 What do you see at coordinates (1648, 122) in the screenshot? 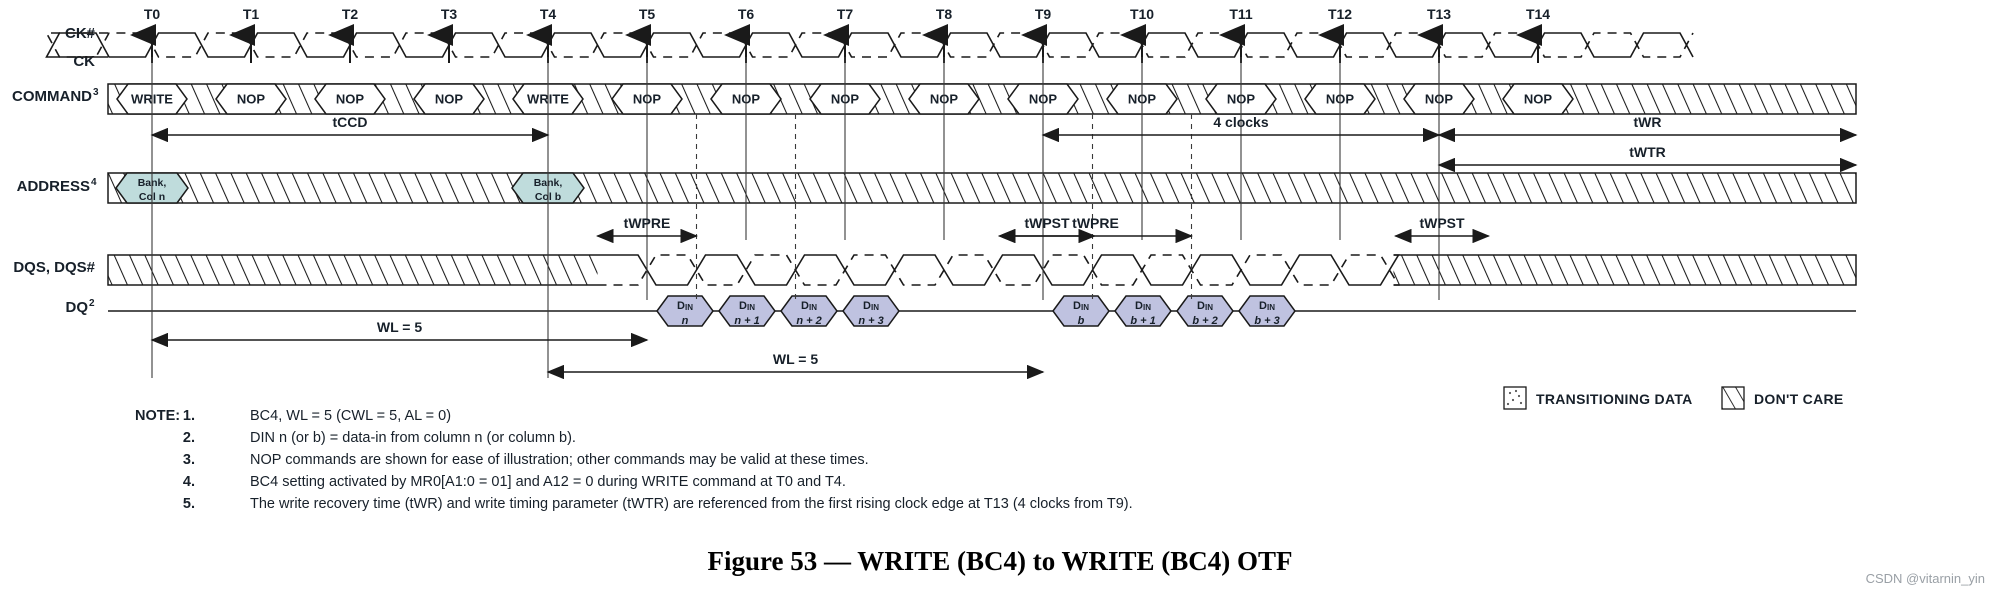
I see `twr-label: tWR` at bounding box center [1648, 122].